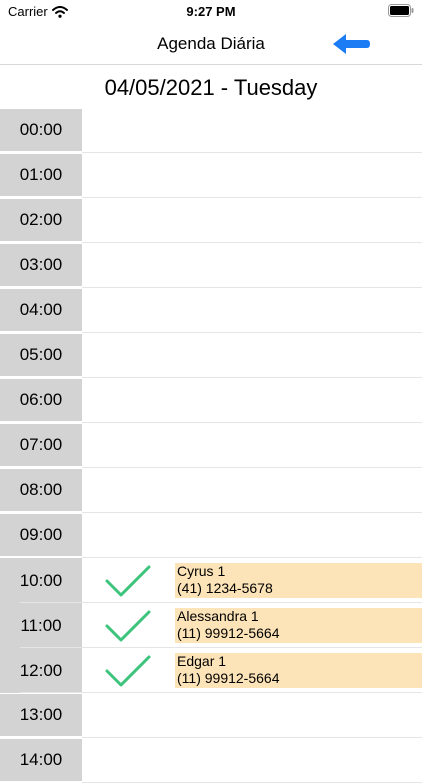  Describe the element at coordinates (201, 571) in the screenshot. I see `appointment-name: Cyrus 1` at that location.